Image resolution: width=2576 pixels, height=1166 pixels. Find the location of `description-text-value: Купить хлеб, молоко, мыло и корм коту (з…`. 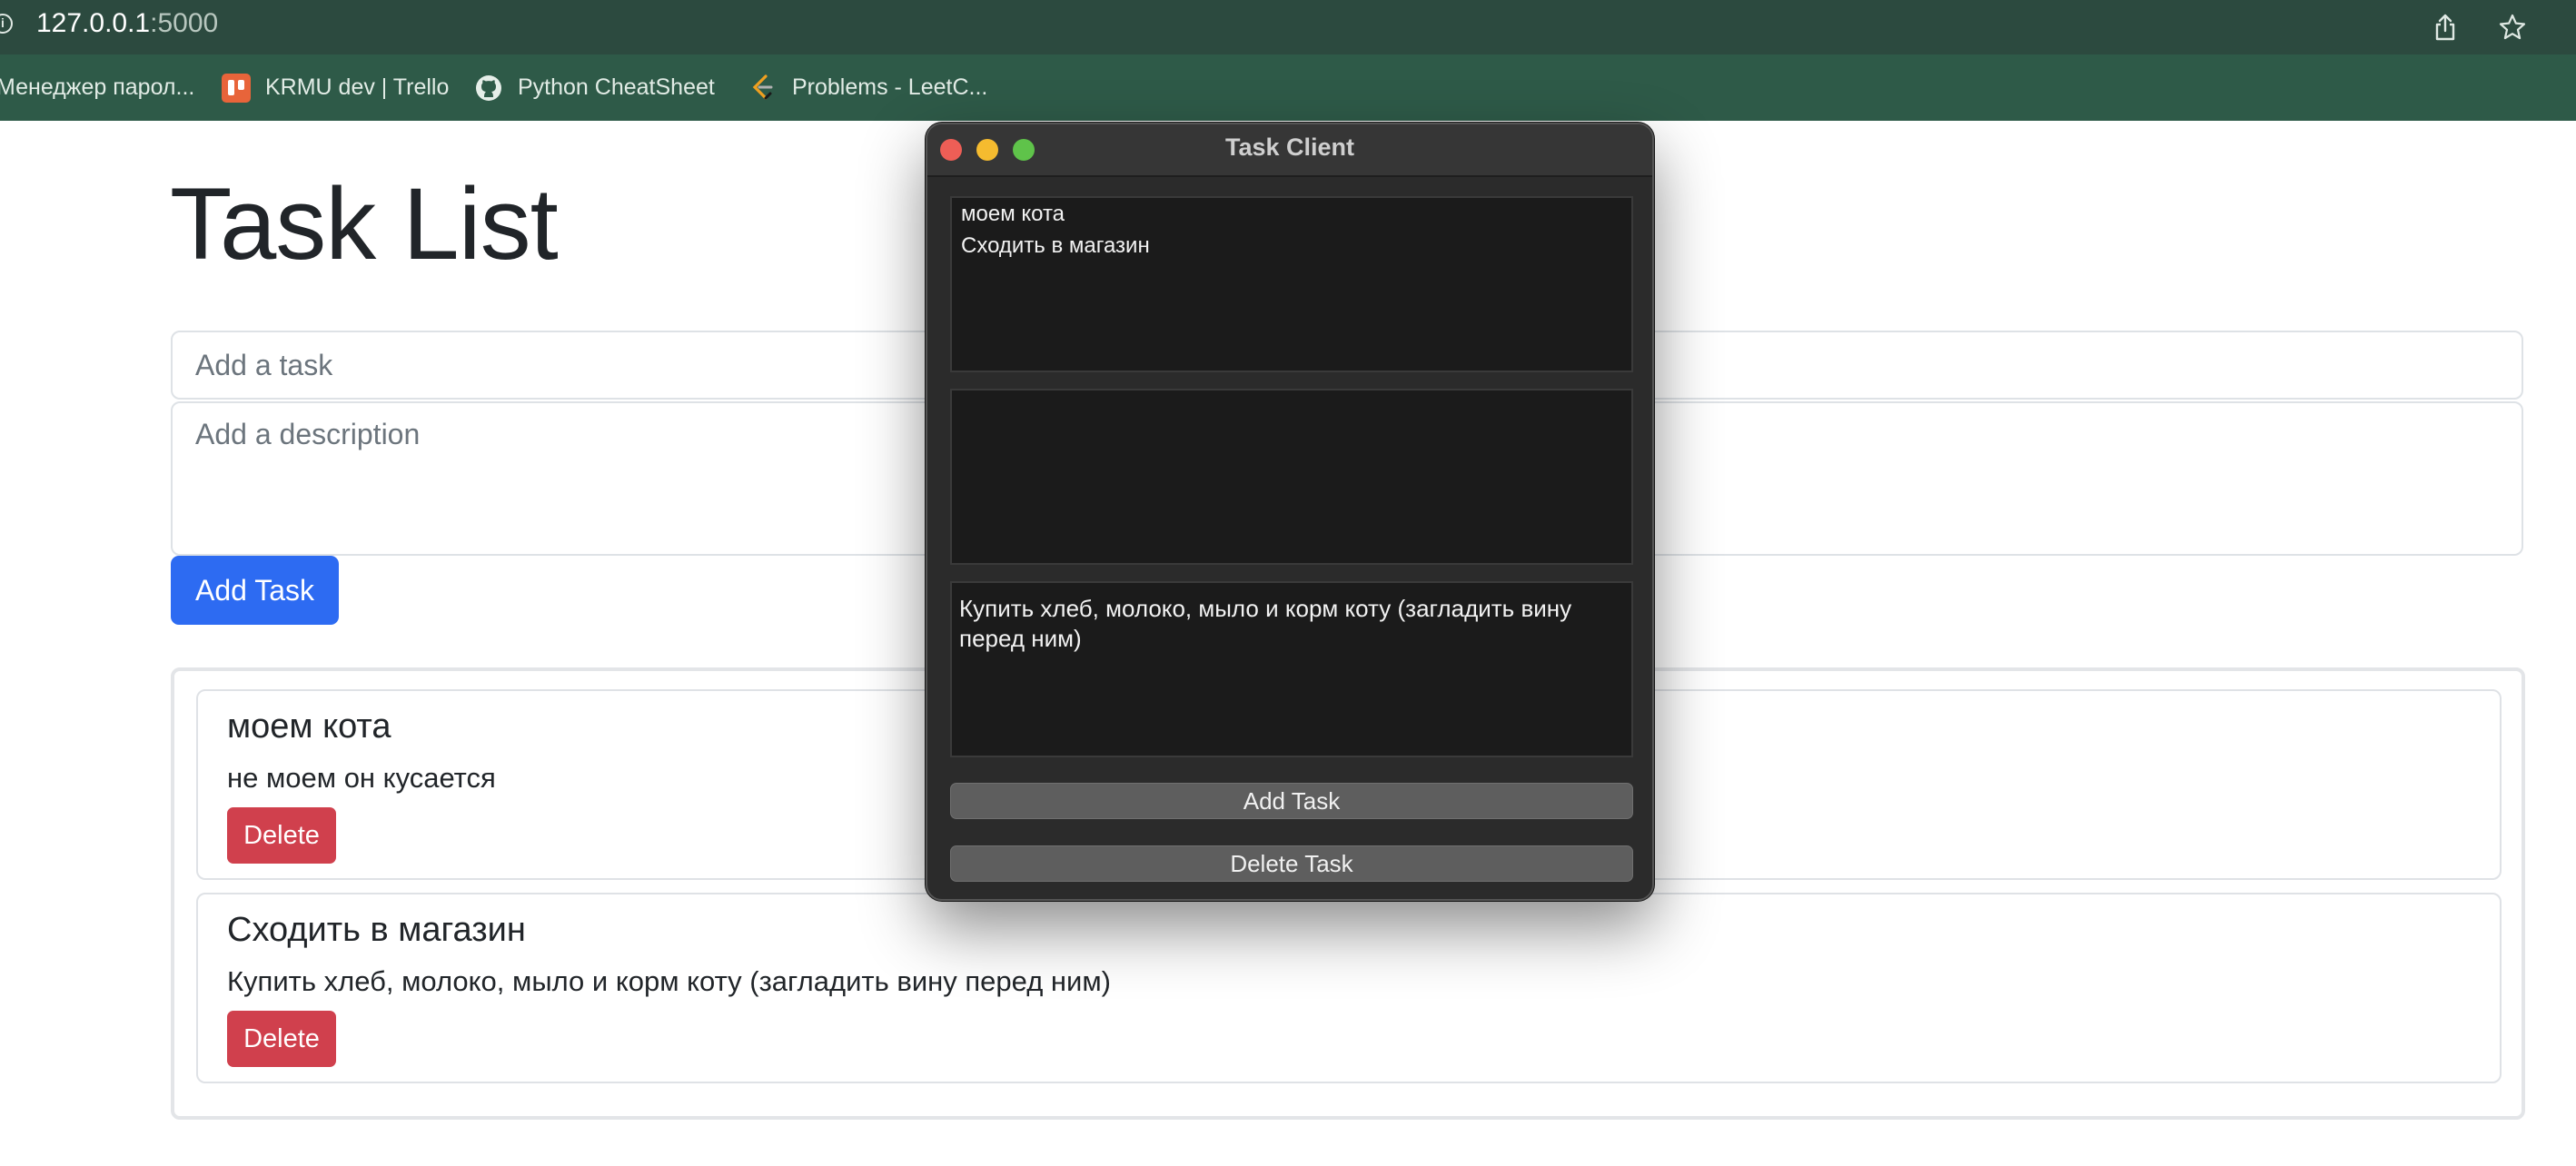

description-text-value: Купить хлеб, молоко, мыло и корм коту (з… is located at coordinates (1265, 624).